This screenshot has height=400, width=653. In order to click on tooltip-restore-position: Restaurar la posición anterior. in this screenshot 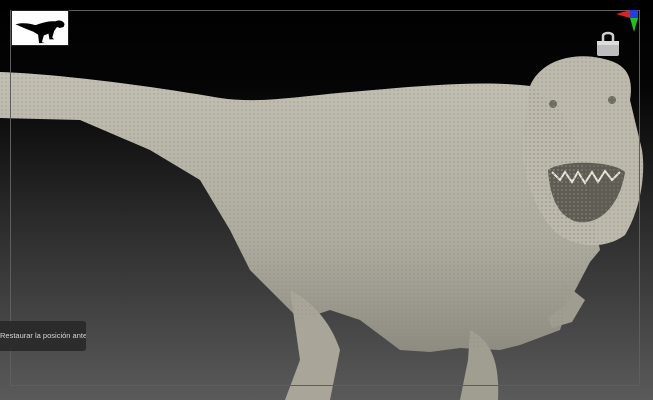, I will do `click(43, 336)`.